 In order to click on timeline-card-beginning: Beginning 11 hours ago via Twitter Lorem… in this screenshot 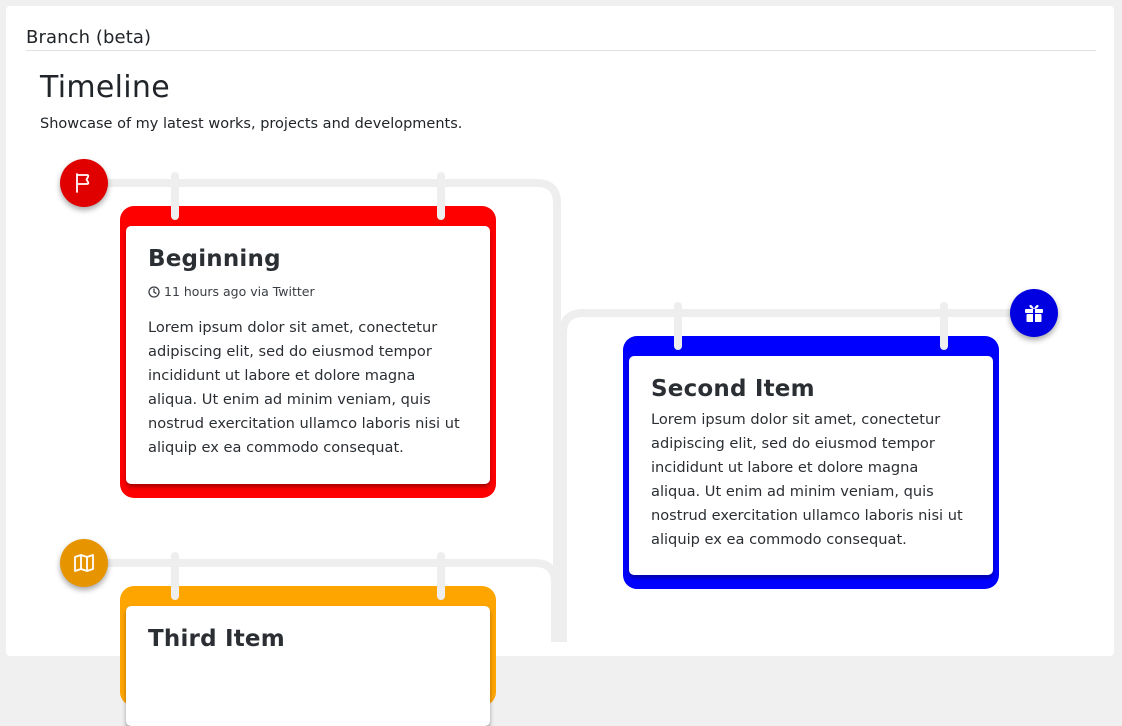, I will do `click(308, 352)`.